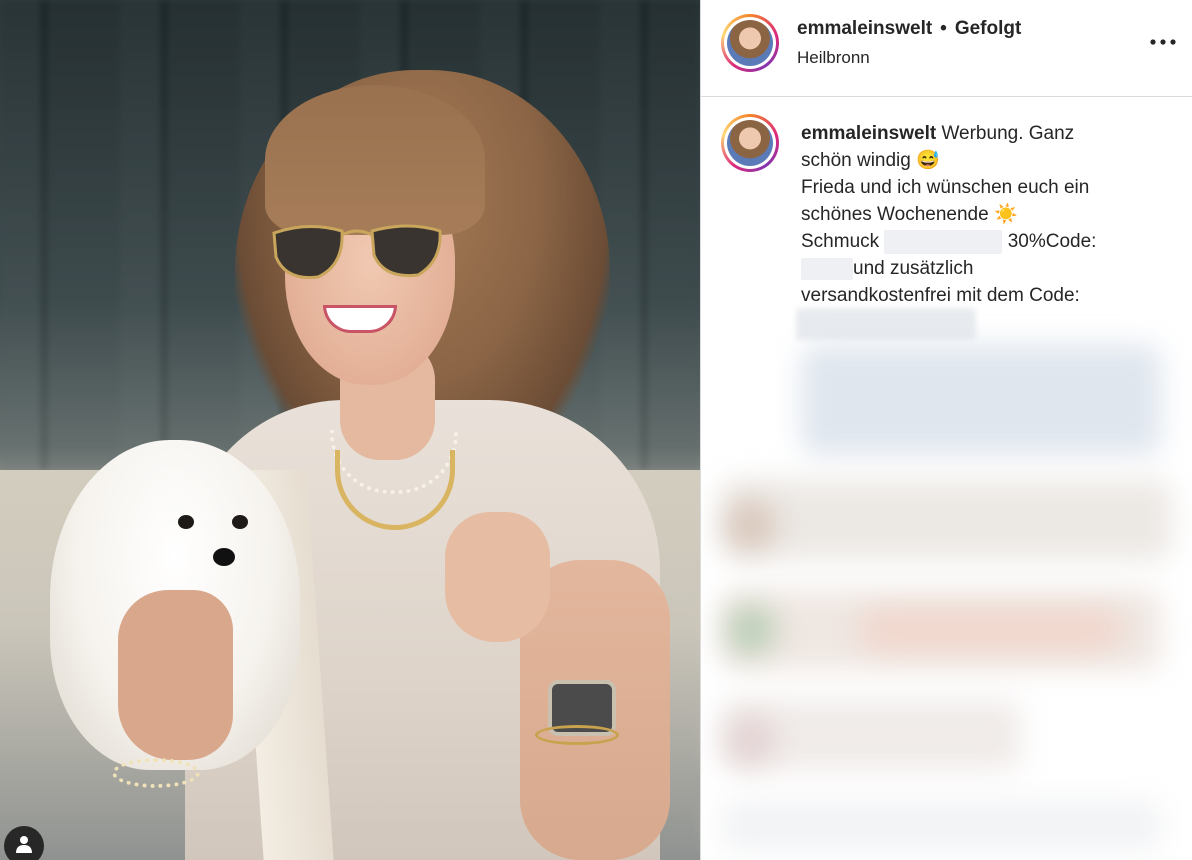  I want to click on caption-line-2: schön windig, so click(856, 160).